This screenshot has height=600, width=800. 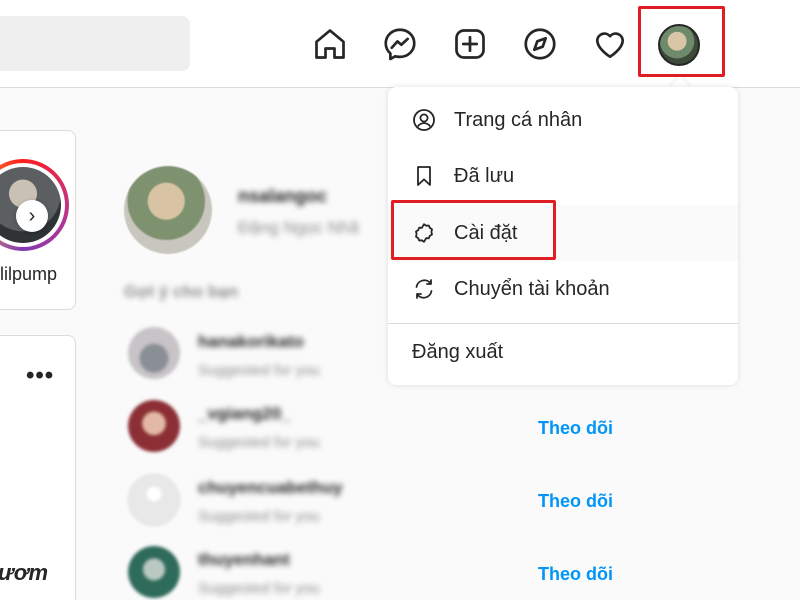 What do you see at coordinates (40, 376) in the screenshot?
I see `more-options-icon: •••` at bounding box center [40, 376].